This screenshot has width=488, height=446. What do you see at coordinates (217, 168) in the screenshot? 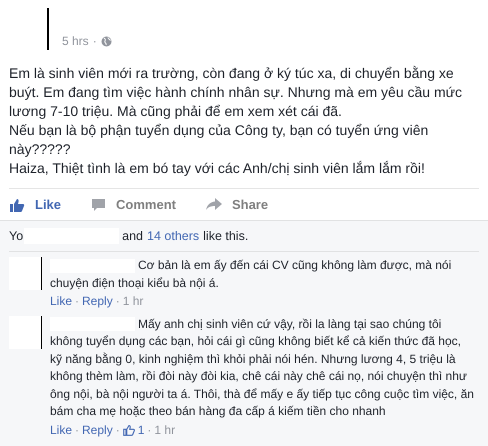
I see `post-text: Haiza, Thiệt tình là em bó tay với các Anh/chị sinh viên lắm lắm rồi!` at bounding box center [217, 168].